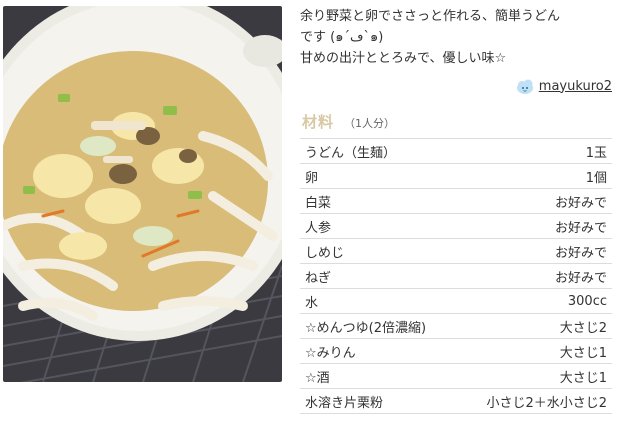 The height and width of the screenshot is (438, 630). Describe the element at coordinates (456, 176) in the screenshot. I see `ingredient-row: 卵 1個` at that location.